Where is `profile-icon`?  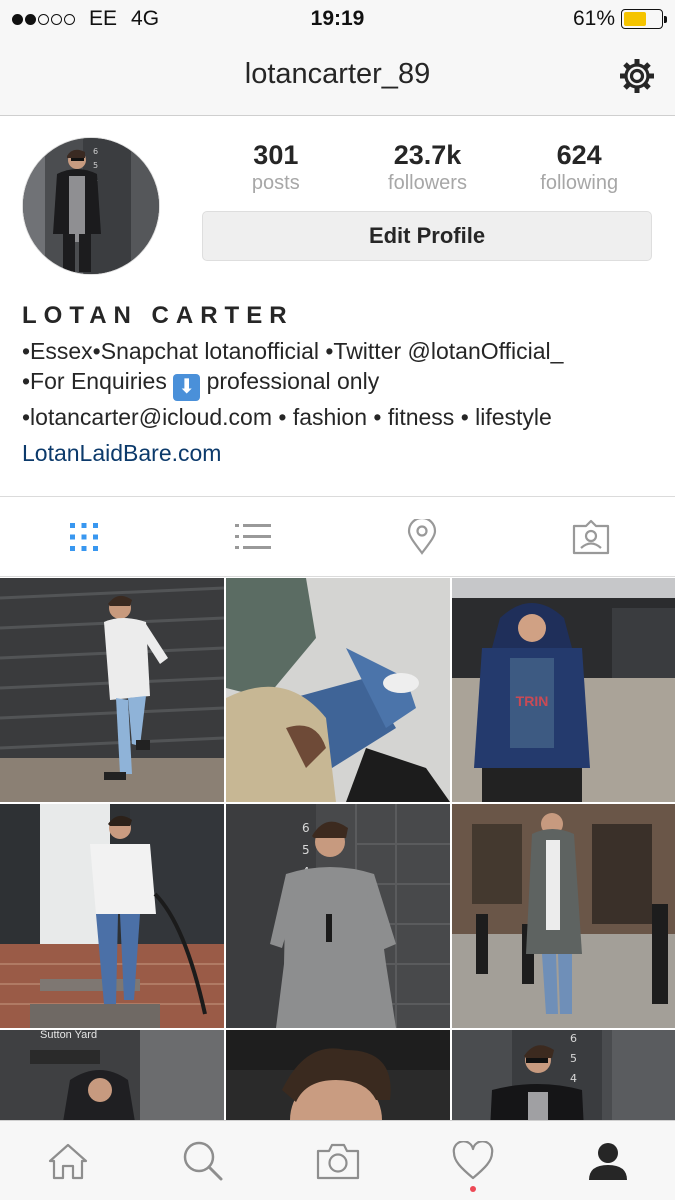 profile-icon is located at coordinates (607, 1161).